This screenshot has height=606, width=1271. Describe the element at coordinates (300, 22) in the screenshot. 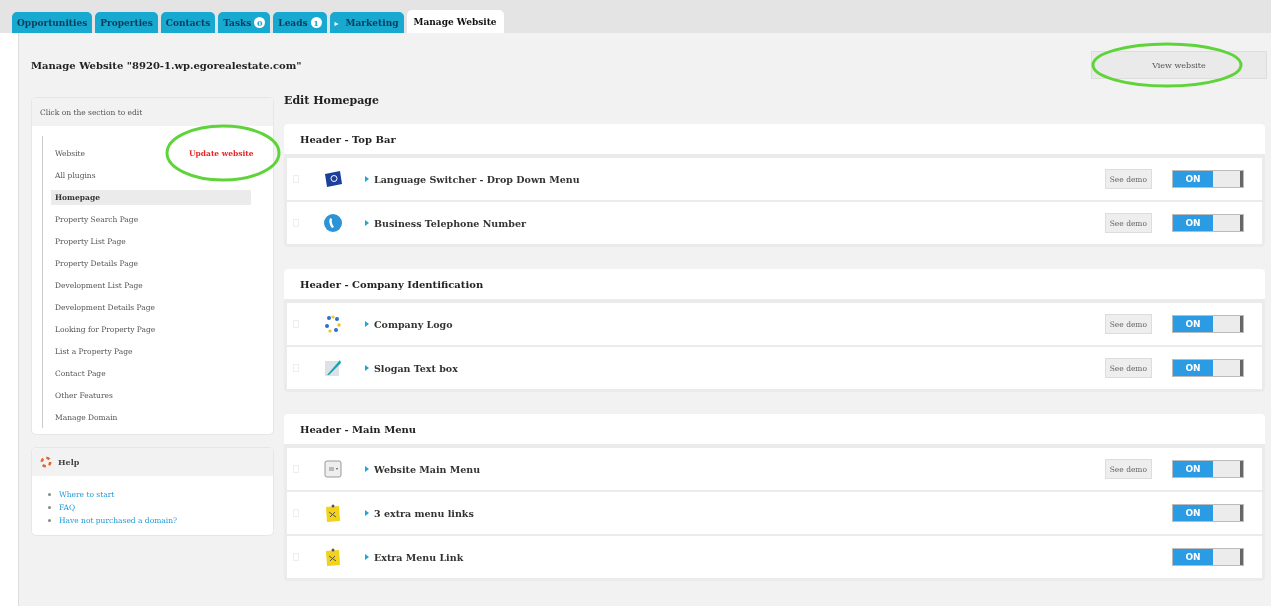

I see `nav-tab: Leads 1` at that location.